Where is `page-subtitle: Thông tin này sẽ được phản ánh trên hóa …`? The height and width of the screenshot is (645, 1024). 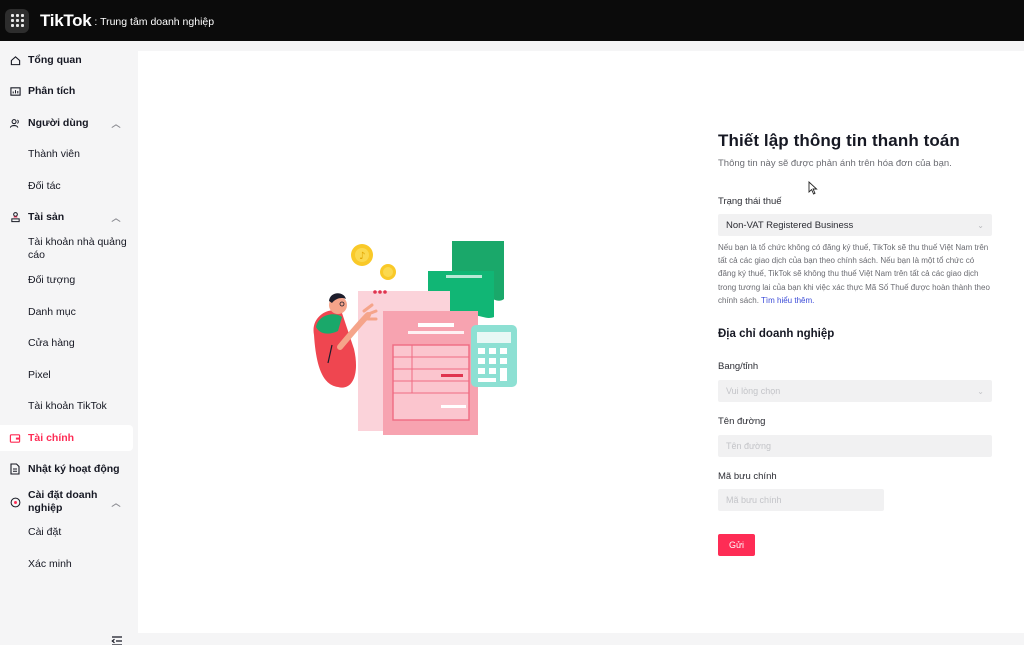
page-subtitle: Thông tin này sẽ được phản ánh trên hóa … is located at coordinates (835, 163).